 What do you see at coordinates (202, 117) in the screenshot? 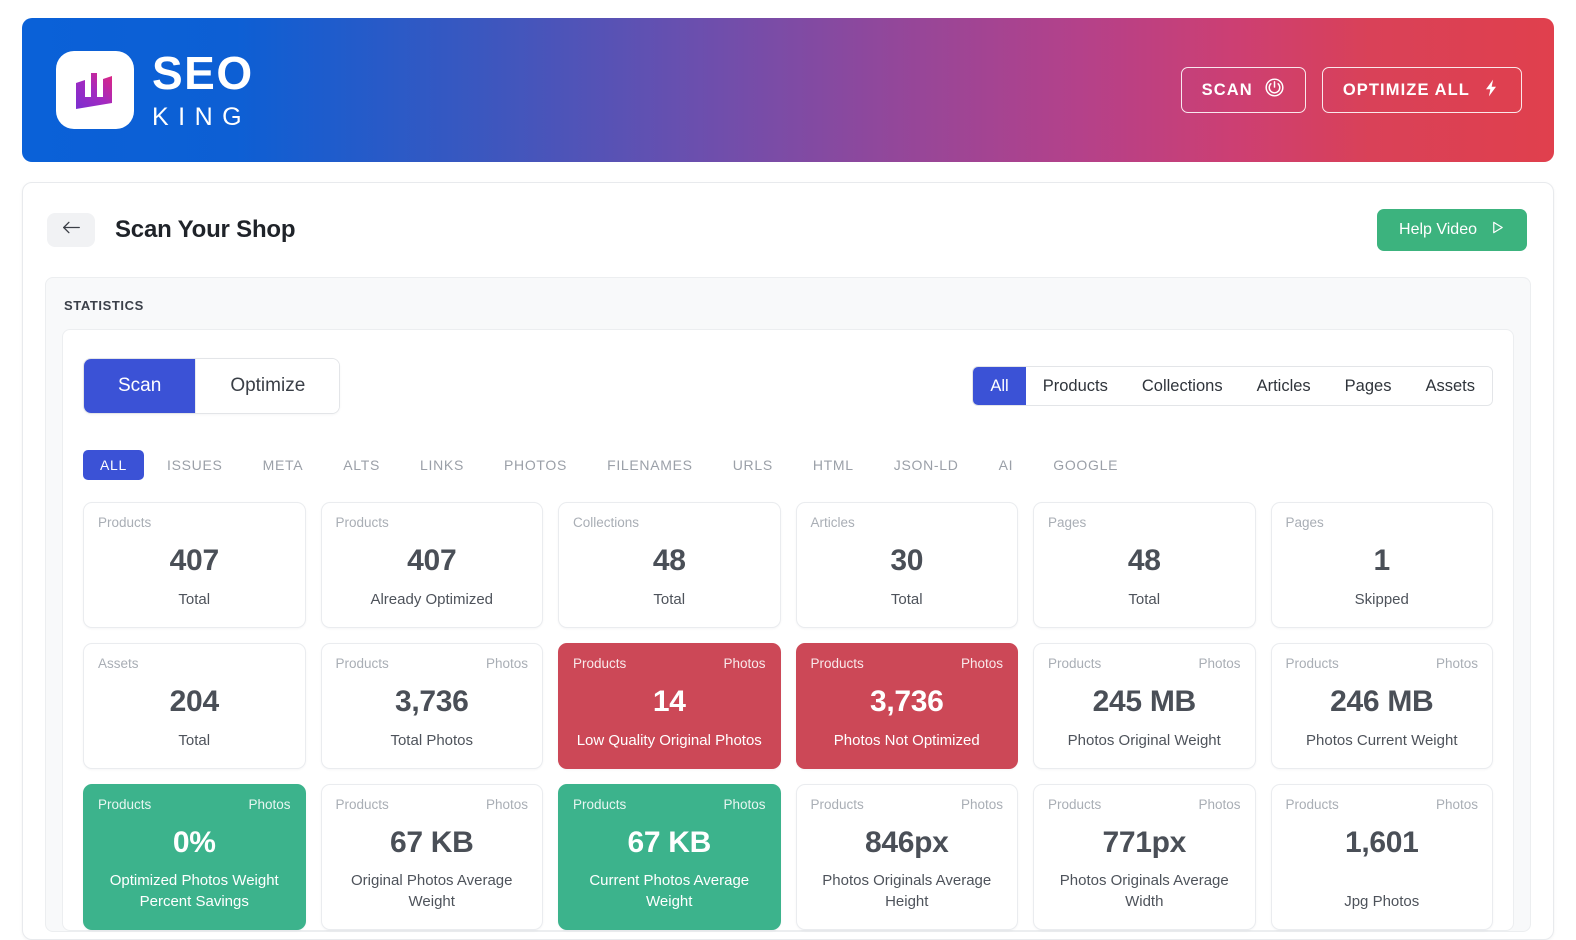
I see `brand-name-secondary: KING` at bounding box center [202, 117].